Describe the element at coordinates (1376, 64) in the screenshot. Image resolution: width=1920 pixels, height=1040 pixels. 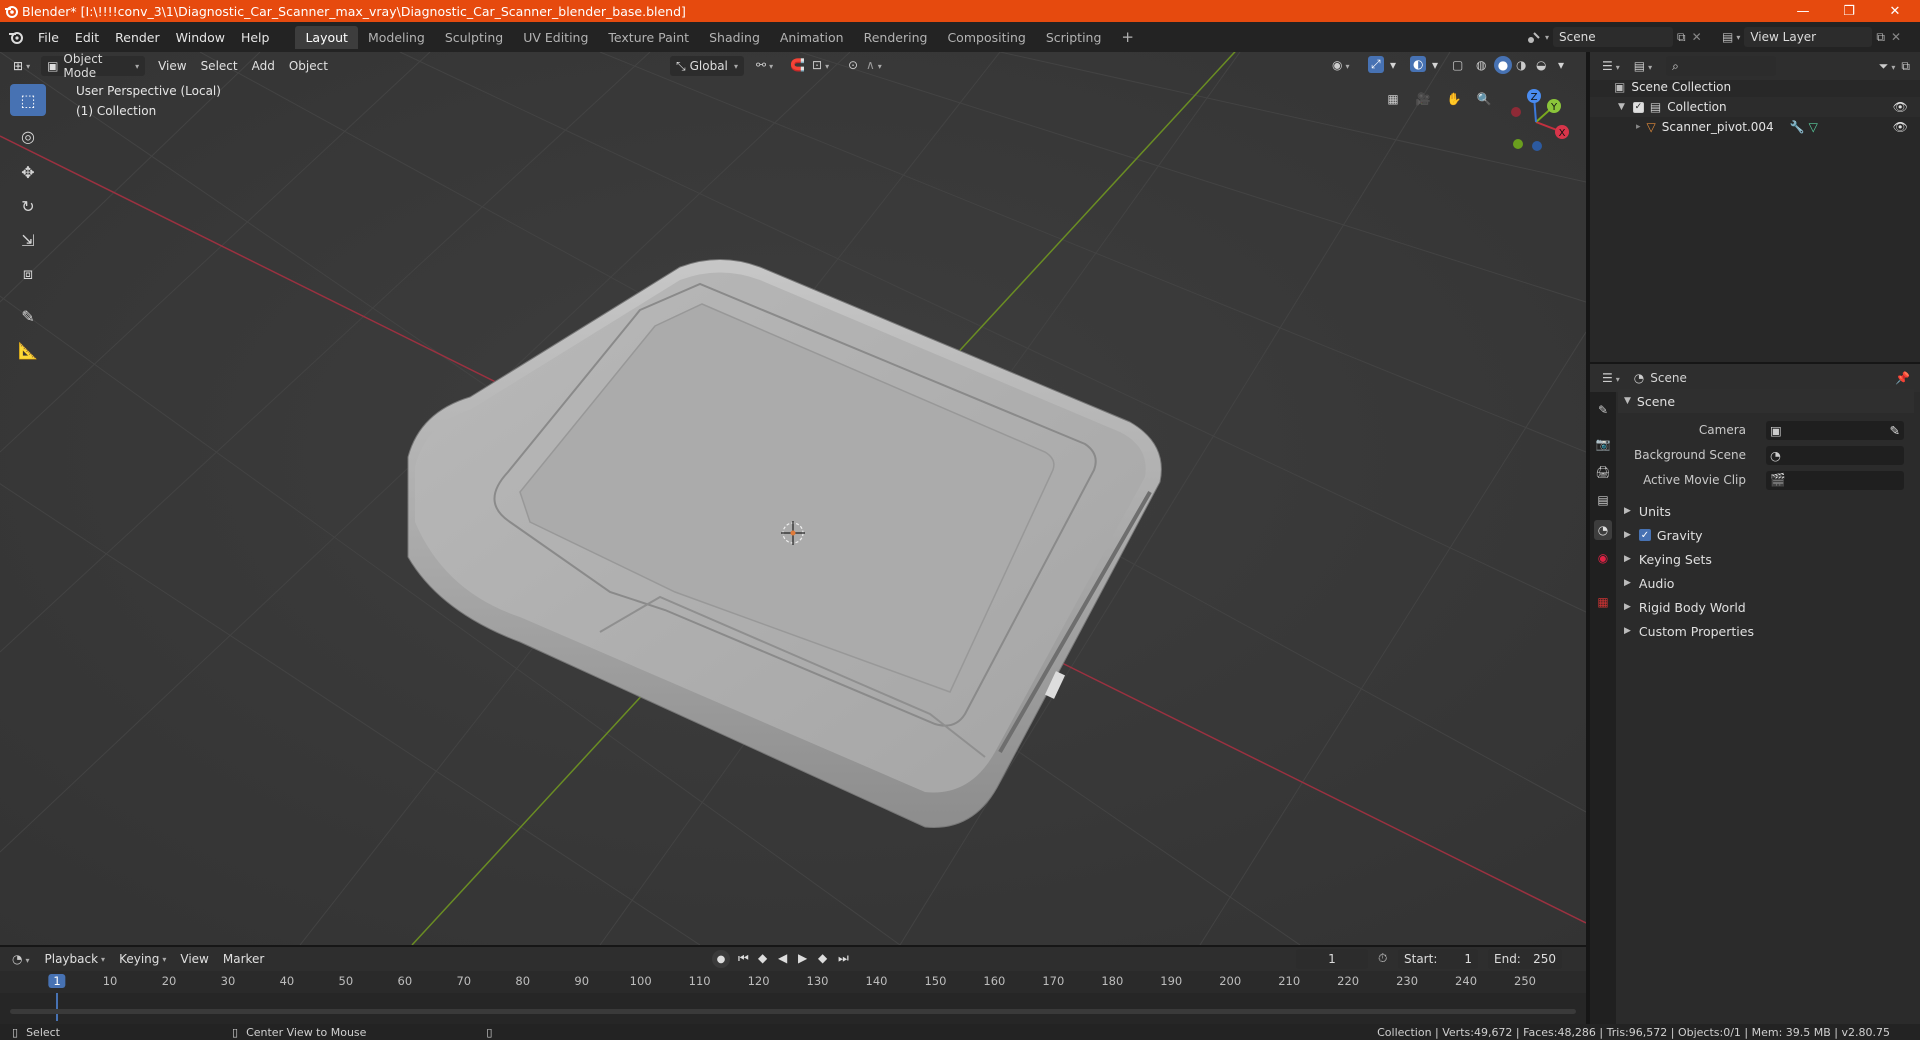
I see `gizmo-toggle-icon: ⤢` at that location.